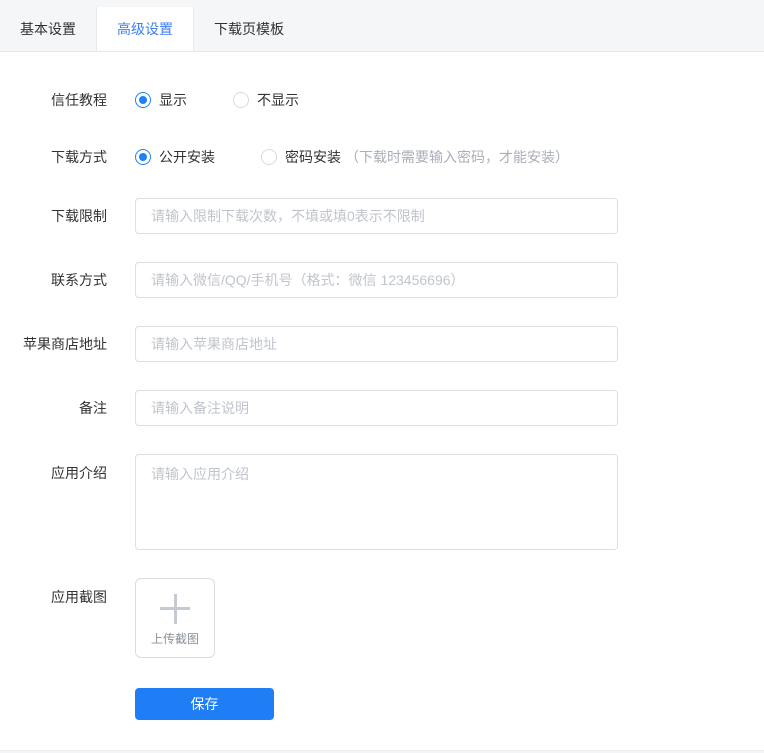  What do you see at coordinates (79, 157) in the screenshot?
I see `download-method-label: 下载方式` at bounding box center [79, 157].